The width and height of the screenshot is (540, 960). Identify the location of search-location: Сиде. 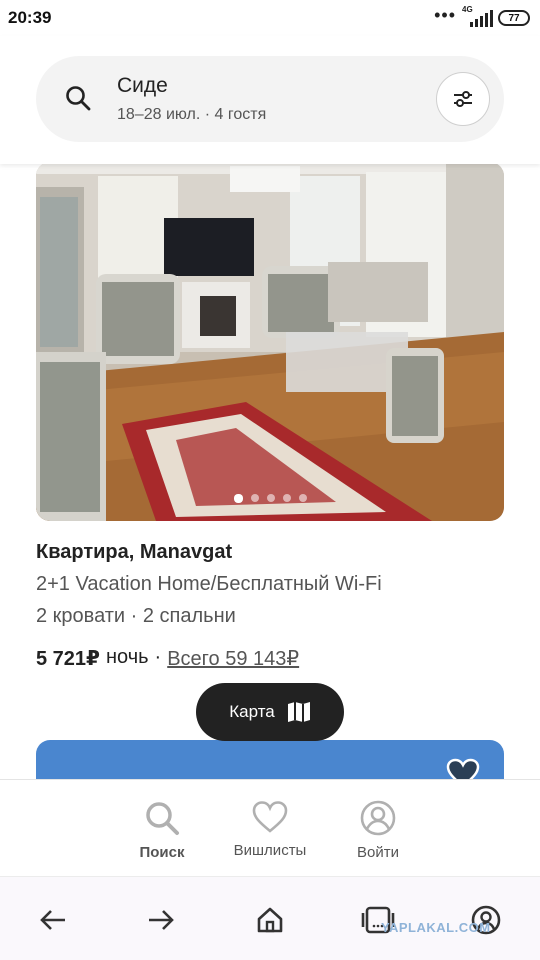
(142, 85).